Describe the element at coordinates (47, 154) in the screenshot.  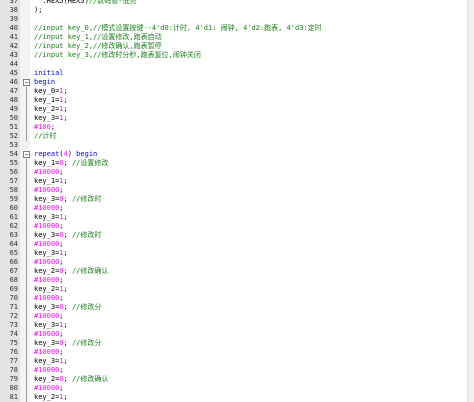
I see `code-token: repeat` at that location.